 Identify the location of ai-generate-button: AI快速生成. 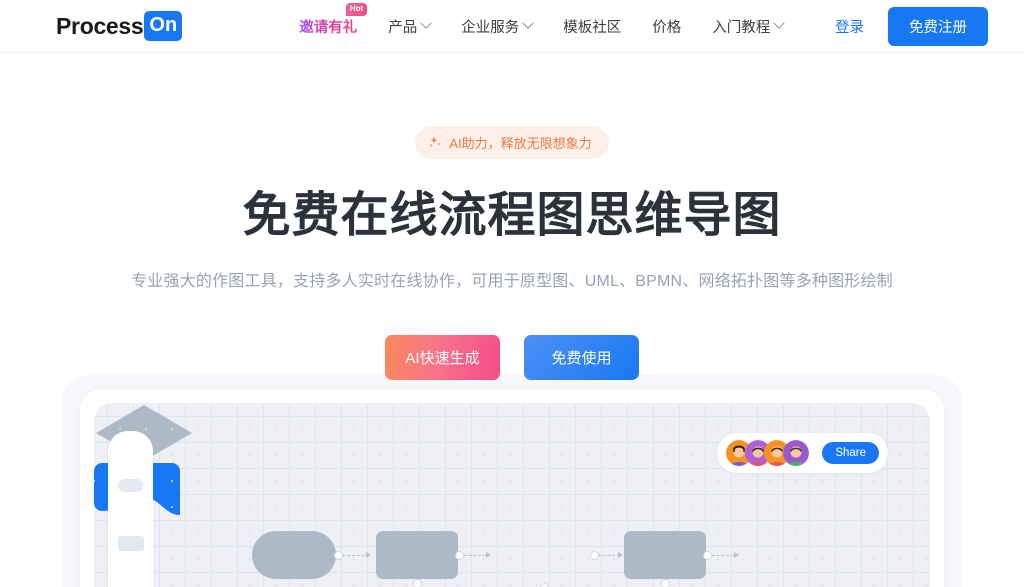
(442, 357).